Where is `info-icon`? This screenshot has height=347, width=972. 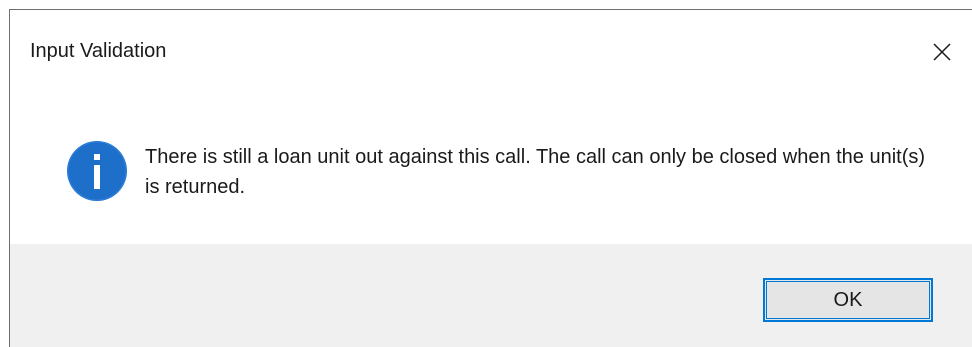 info-icon is located at coordinates (97, 171).